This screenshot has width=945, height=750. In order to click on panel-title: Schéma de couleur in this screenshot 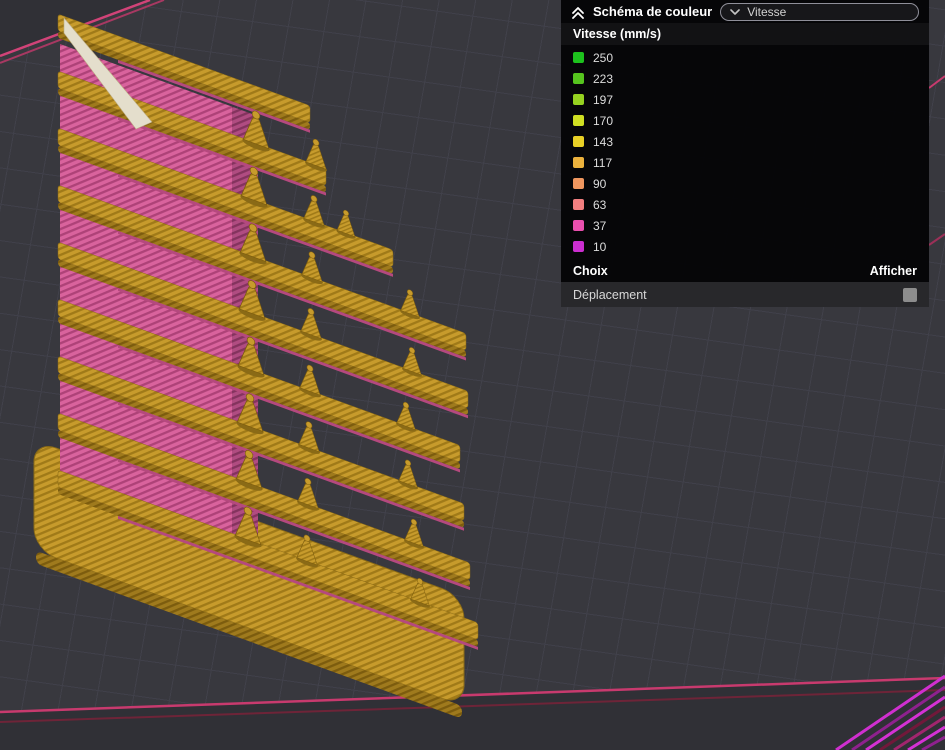, I will do `click(653, 11)`.